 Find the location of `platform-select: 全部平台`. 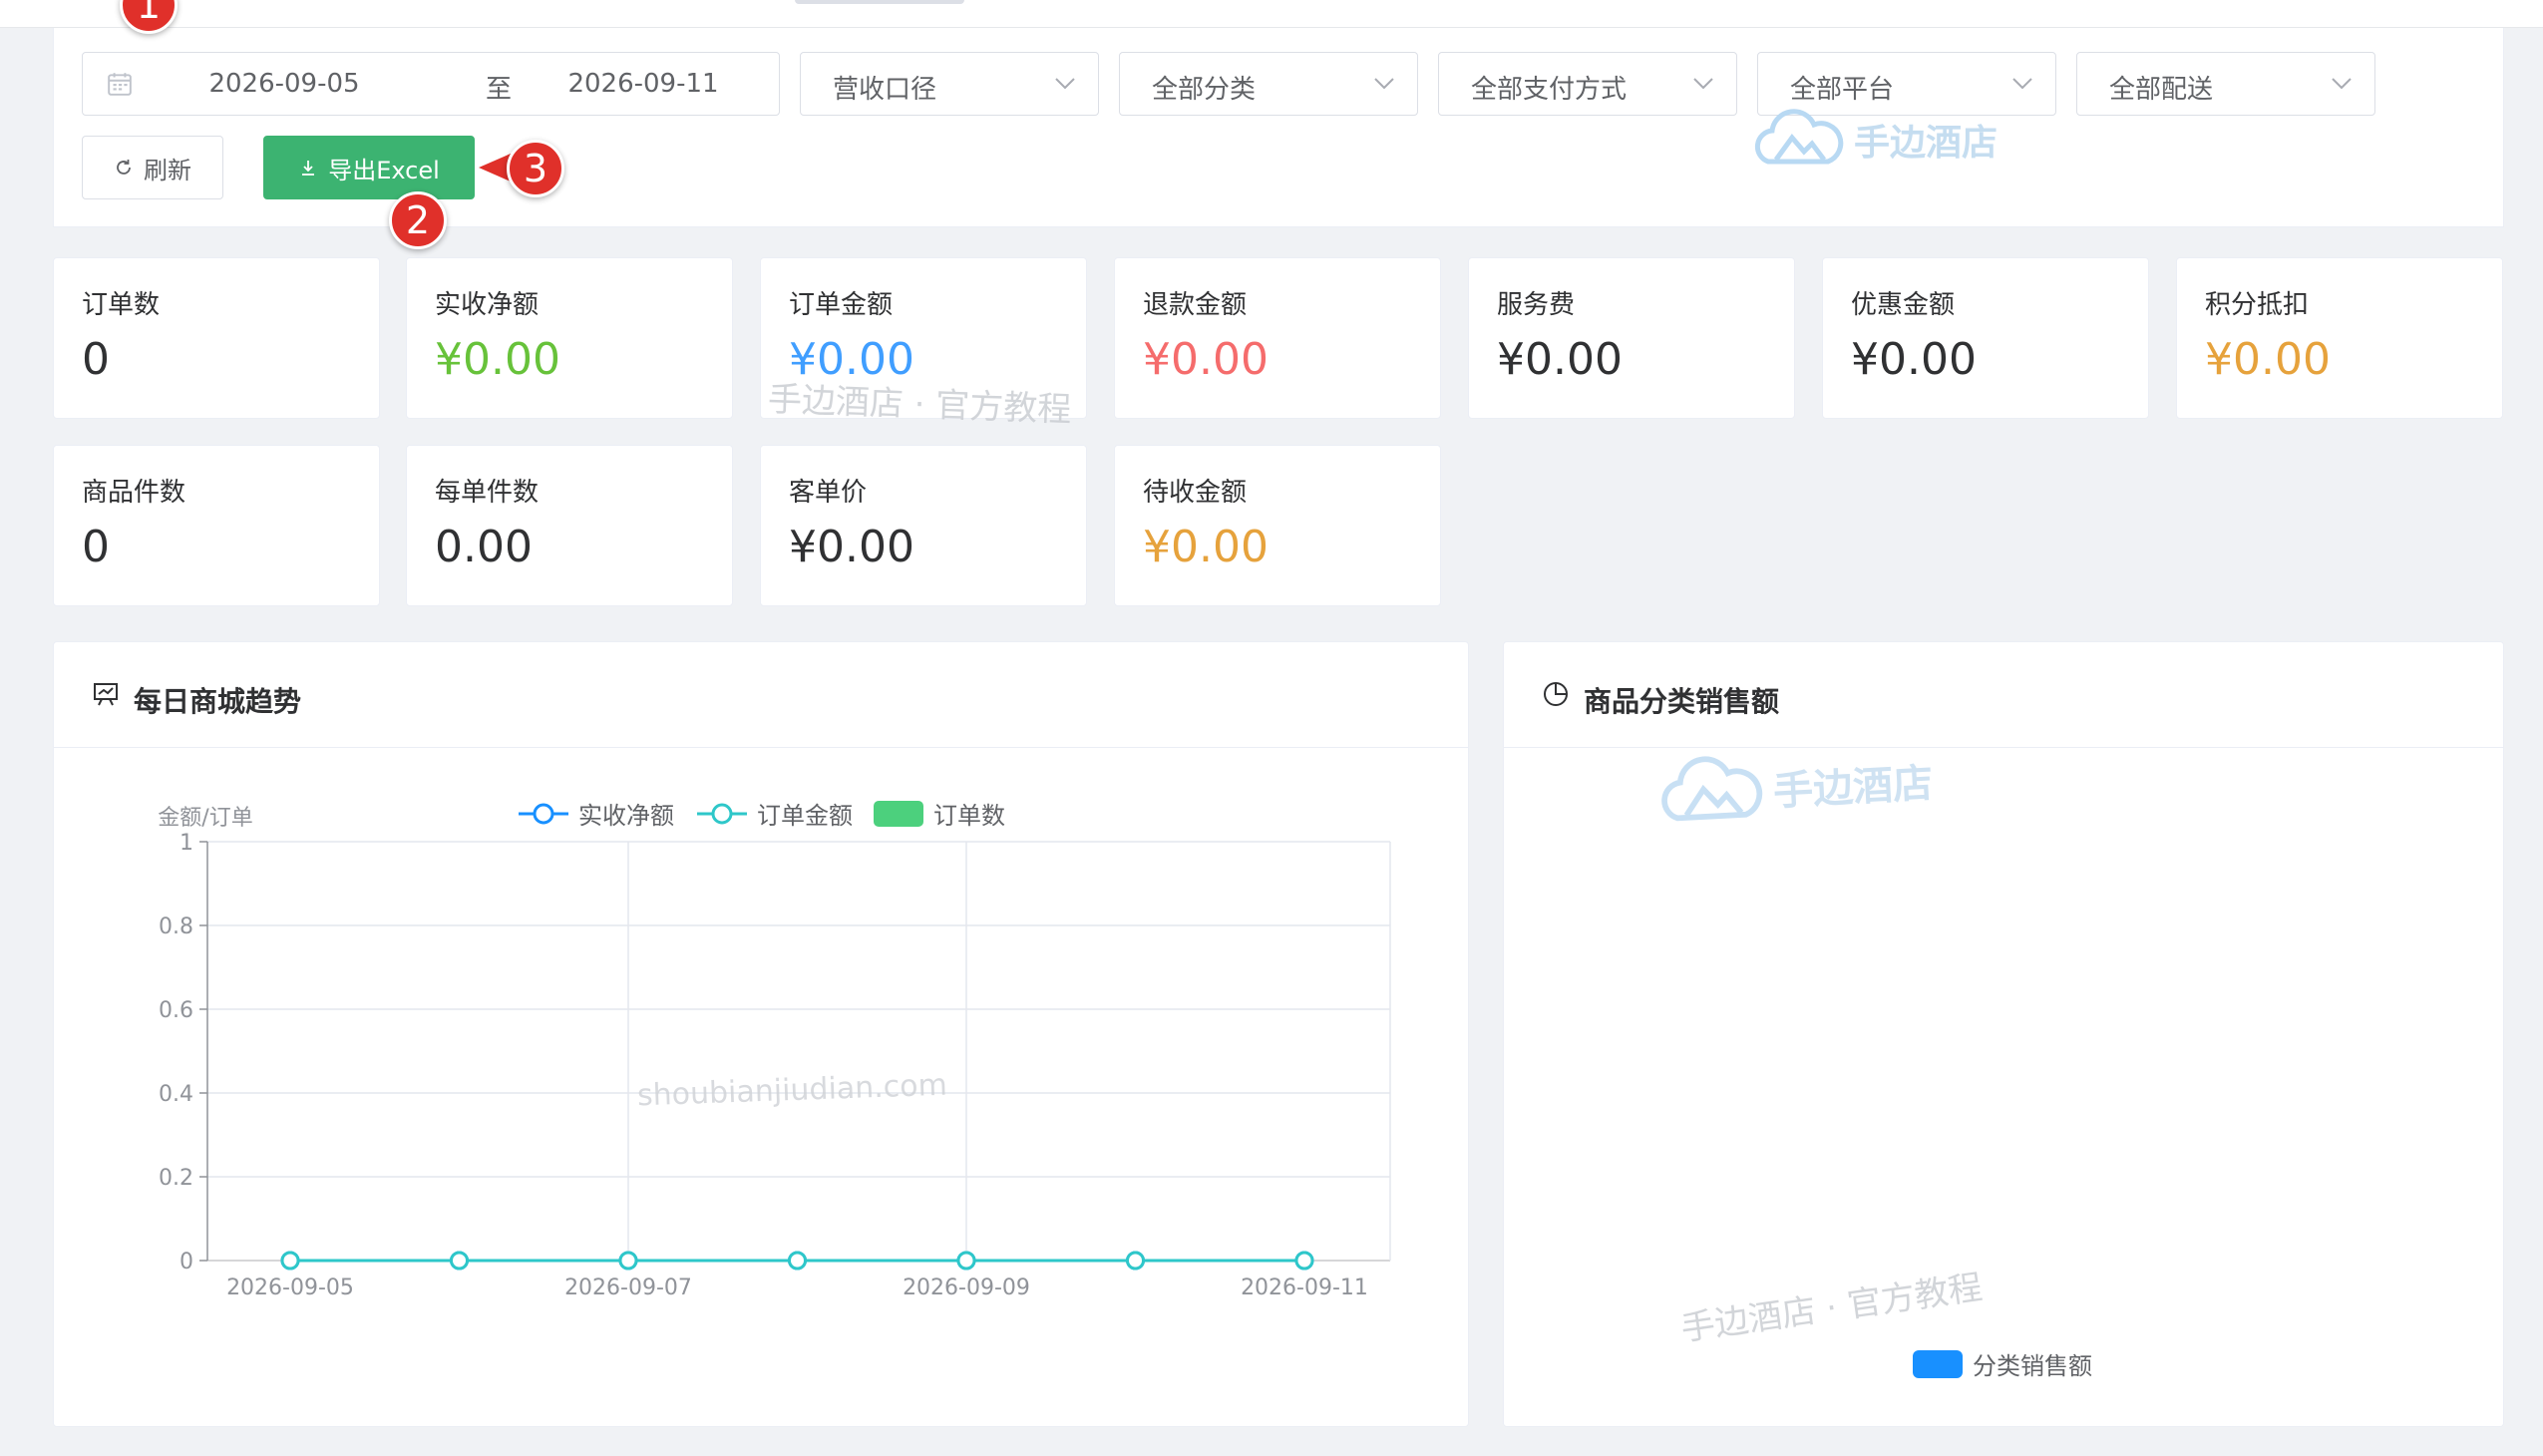

platform-select: 全部平台 is located at coordinates (1906, 84).